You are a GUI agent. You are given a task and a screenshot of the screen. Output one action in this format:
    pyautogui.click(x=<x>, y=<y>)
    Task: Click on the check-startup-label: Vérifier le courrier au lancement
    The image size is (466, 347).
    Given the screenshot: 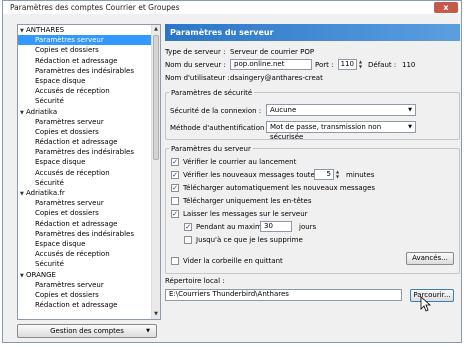 What is the action you would take?
    pyautogui.click(x=240, y=162)
    